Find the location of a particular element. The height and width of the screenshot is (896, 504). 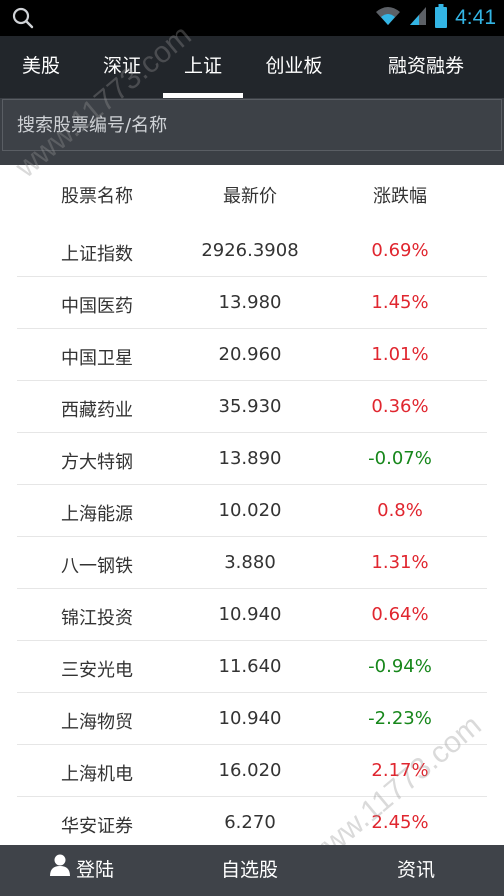

status-bar: 4:41 is located at coordinates (252, 18).